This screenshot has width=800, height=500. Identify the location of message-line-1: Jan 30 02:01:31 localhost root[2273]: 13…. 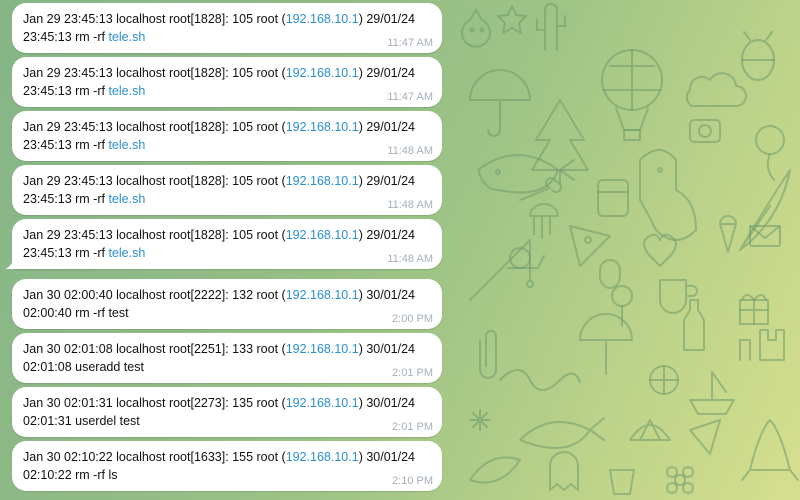
(227, 403).